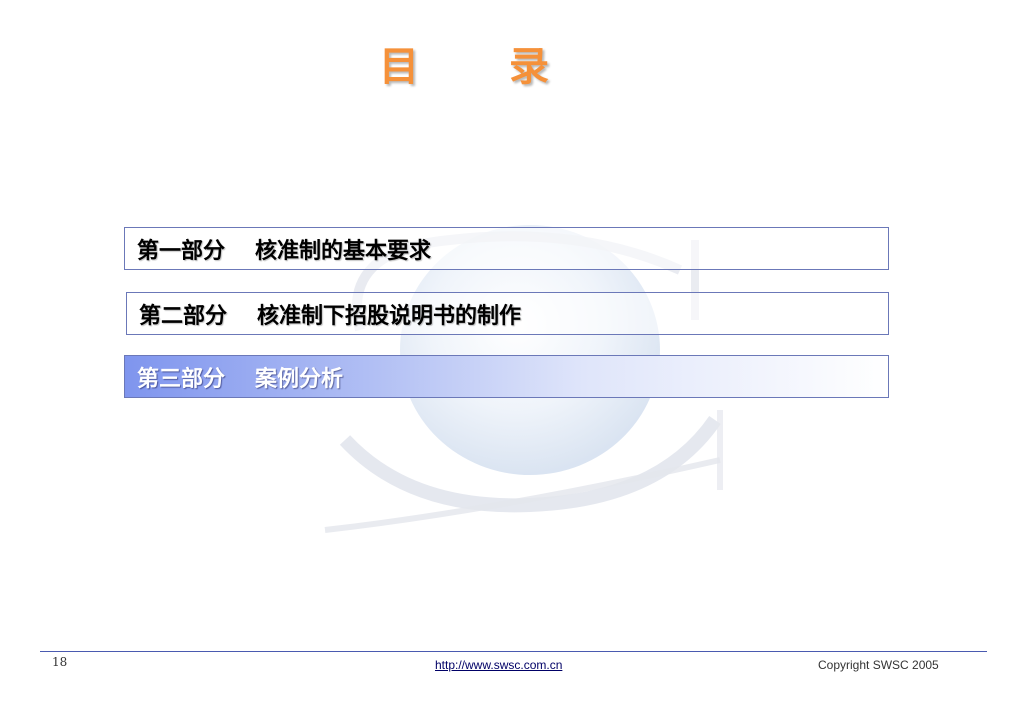  What do you see at coordinates (498, 665) in the screenshot?
I see `footer-website-link: http://www.swsc.com.cn` at bounding box center [498, 665].